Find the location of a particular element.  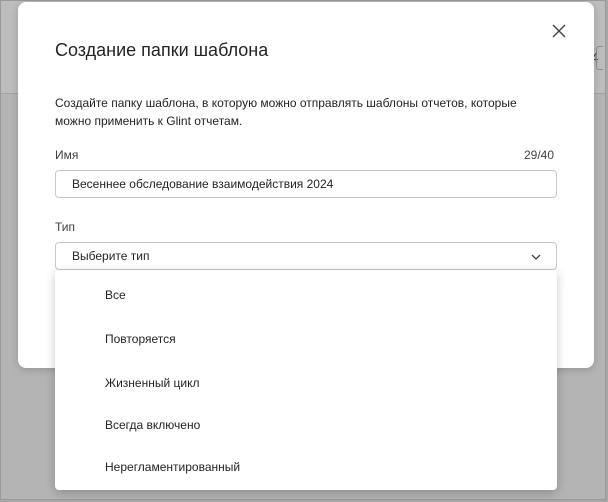

background-button is located at coordinates (599, 58).